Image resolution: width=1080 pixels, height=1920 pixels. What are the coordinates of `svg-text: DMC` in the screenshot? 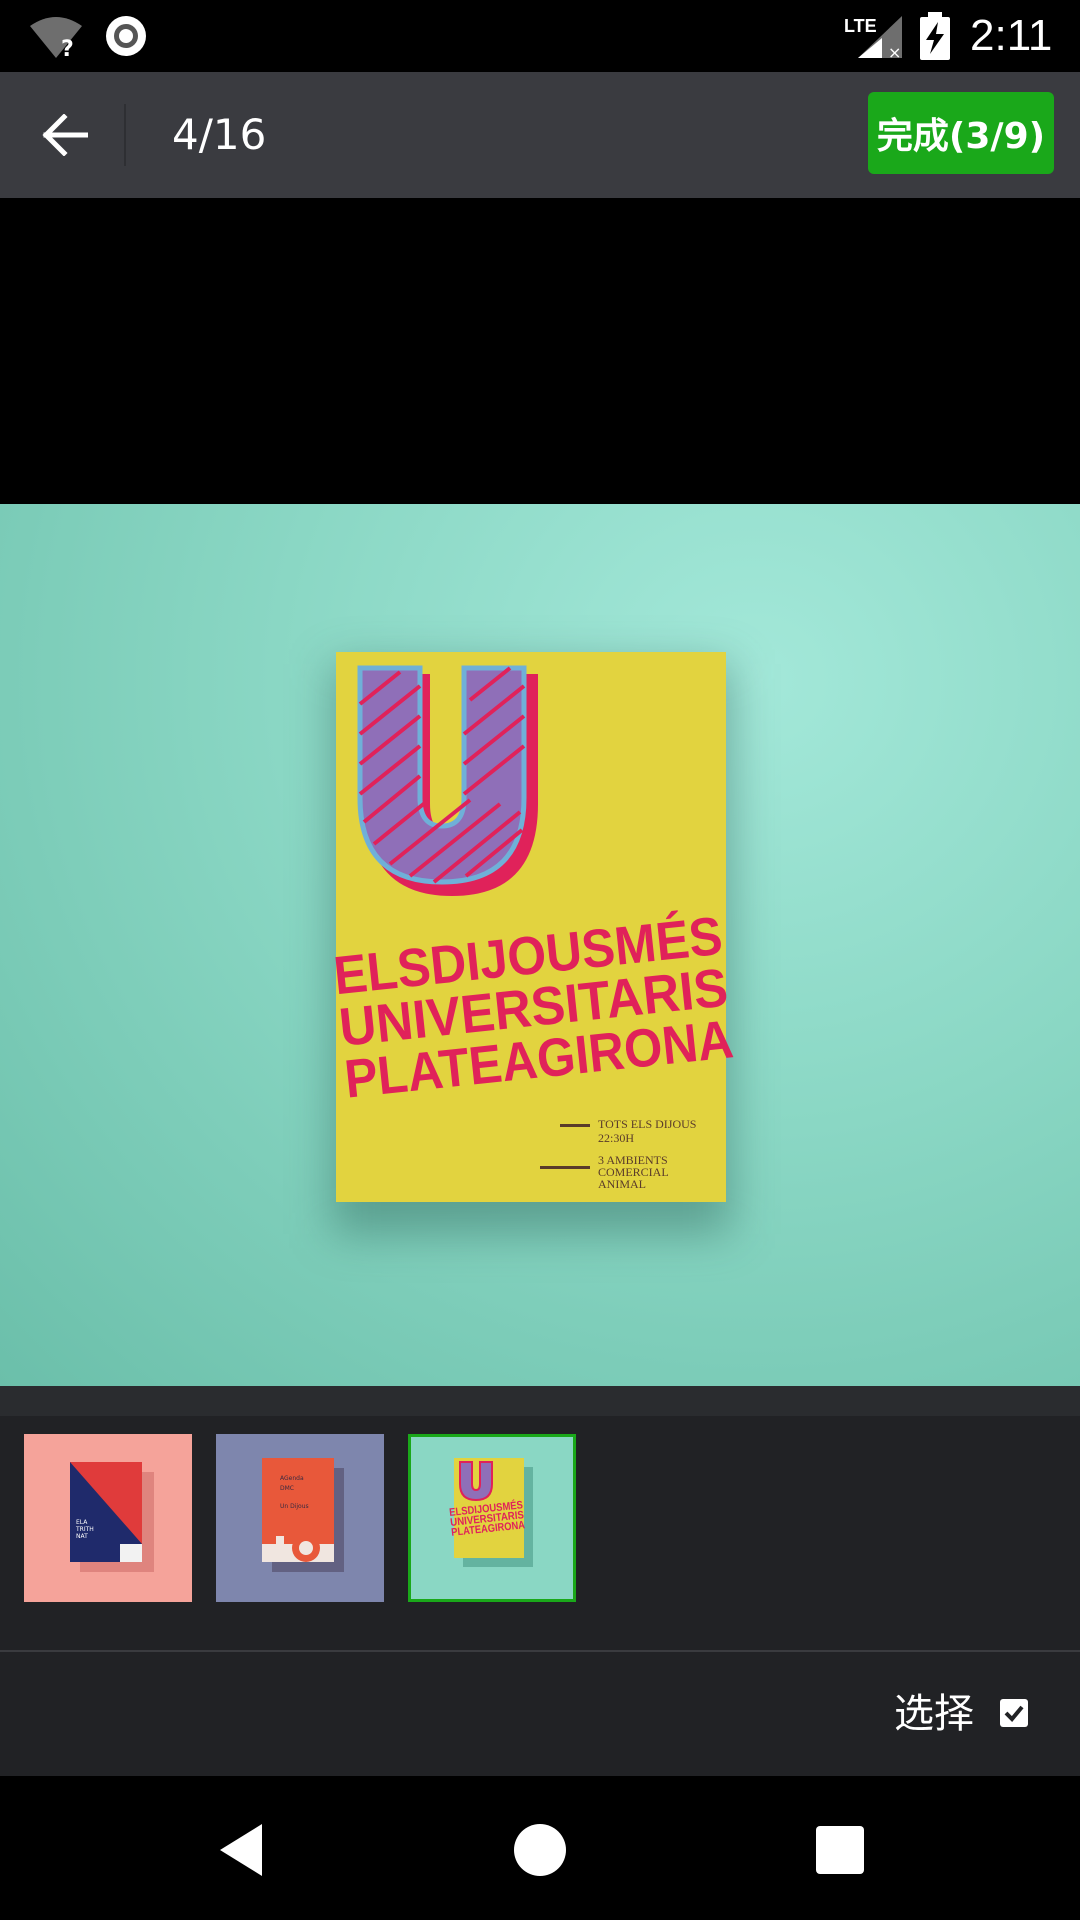 It's located at (287, 1488).